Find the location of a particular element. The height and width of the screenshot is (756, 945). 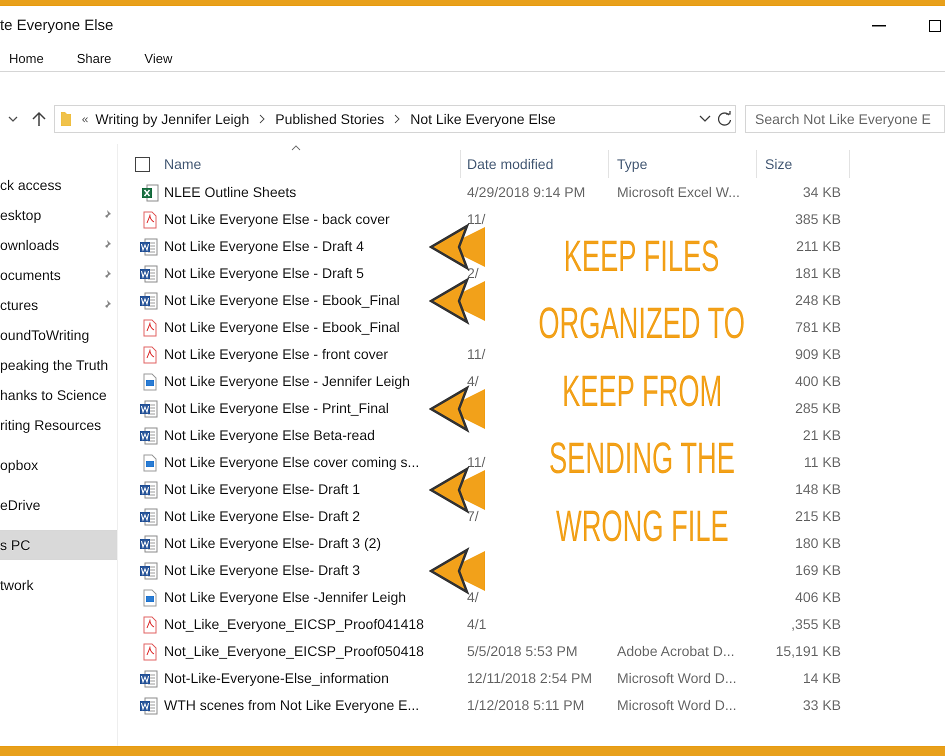

sidebar-item: opbox is located at coordinates (58, 465).